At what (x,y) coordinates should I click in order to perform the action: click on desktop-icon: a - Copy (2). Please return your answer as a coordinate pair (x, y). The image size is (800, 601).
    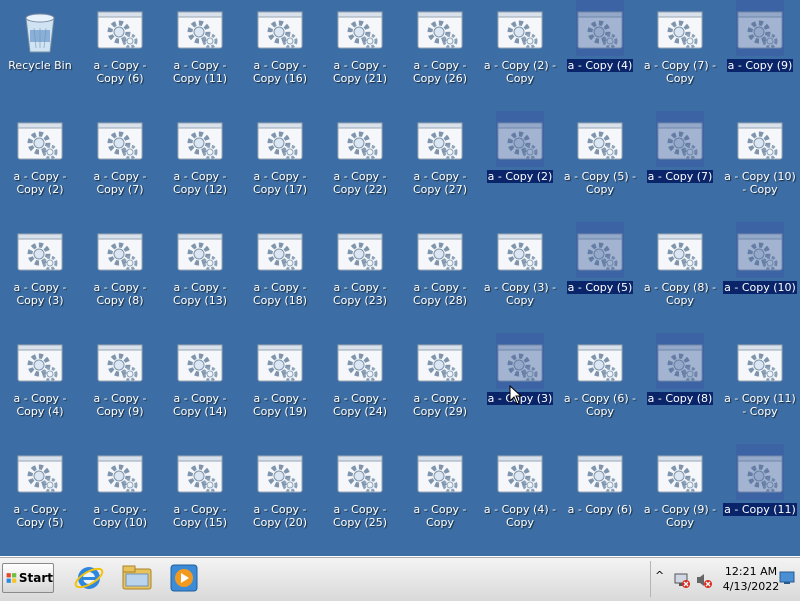
    Looking at the image, I should click on (520, 157).